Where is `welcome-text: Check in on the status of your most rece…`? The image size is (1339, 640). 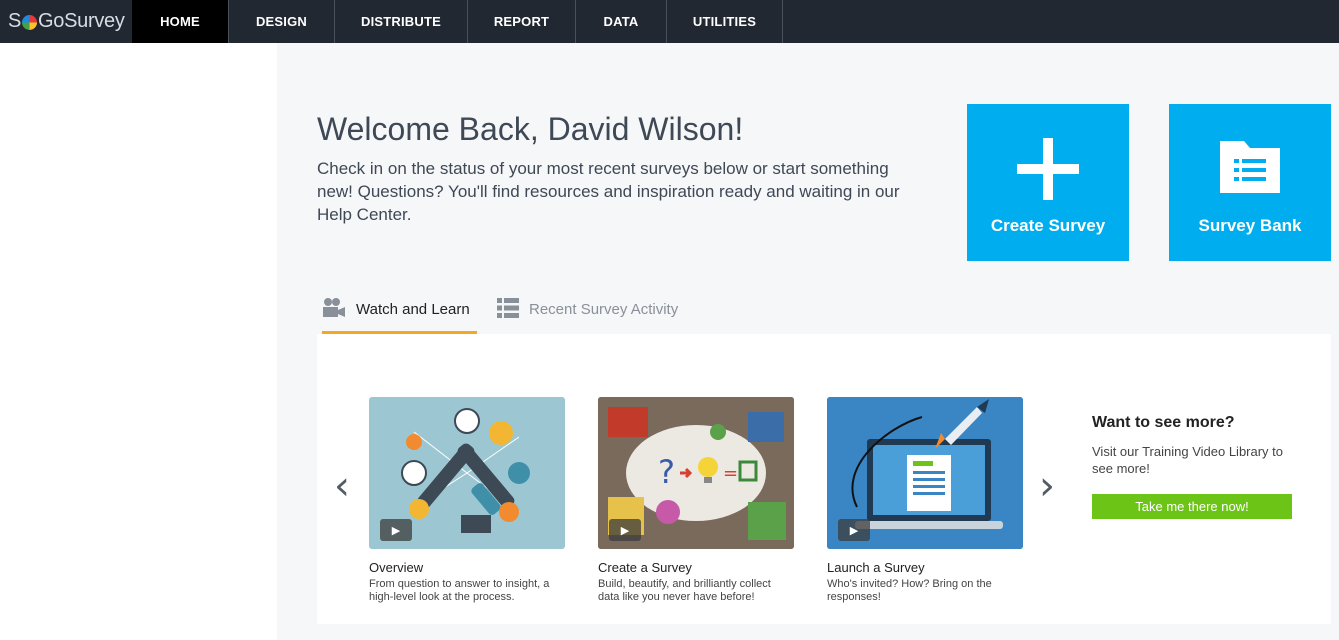
welcome-text: Check in on the status of your most rece… is located at coordinates (608, 191).